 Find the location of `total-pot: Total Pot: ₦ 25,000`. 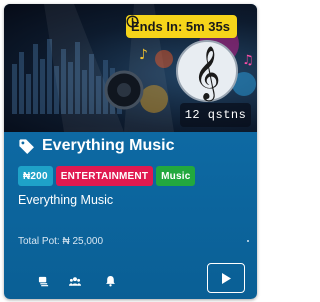

total-pot: Total Pot: ₦ 25,000 is located at coordinates (61, 241).